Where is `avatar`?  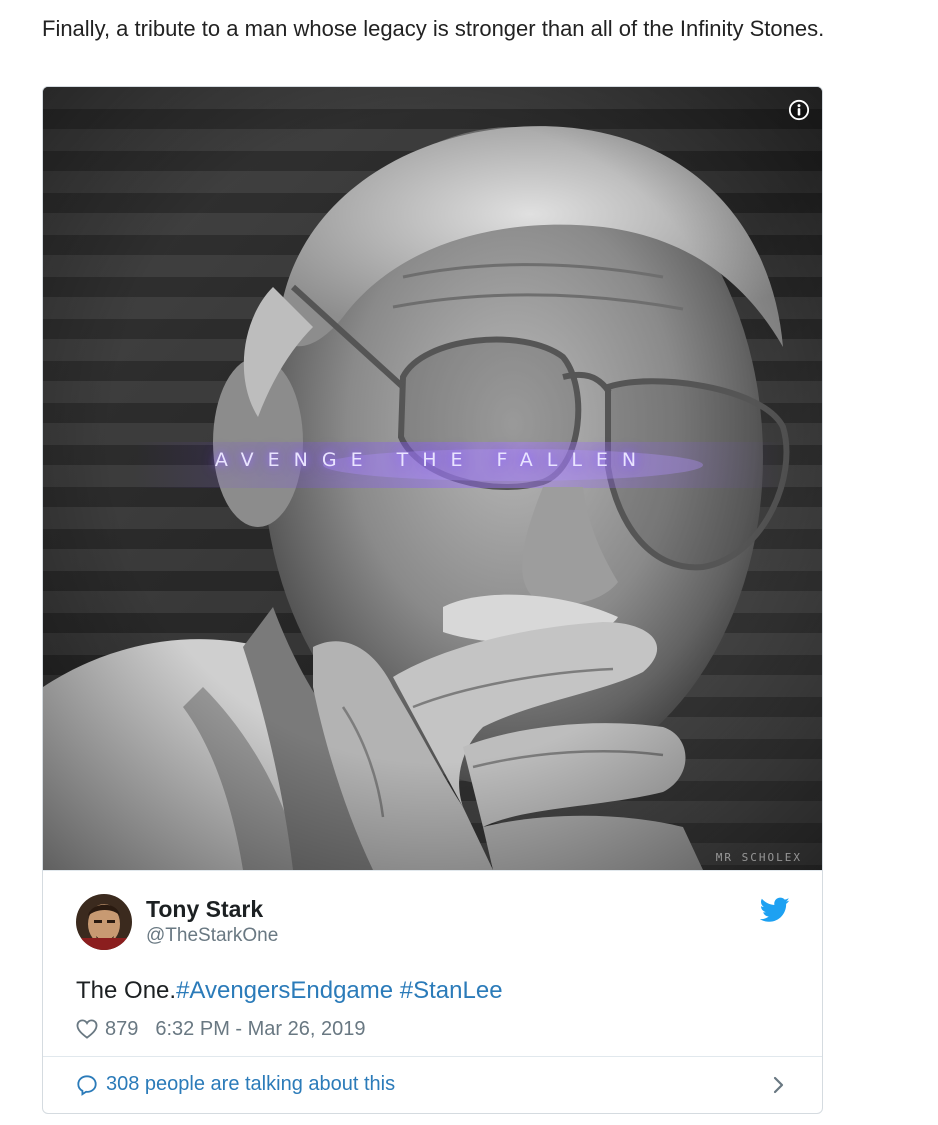 avatar is located at coordinates (104, 922).